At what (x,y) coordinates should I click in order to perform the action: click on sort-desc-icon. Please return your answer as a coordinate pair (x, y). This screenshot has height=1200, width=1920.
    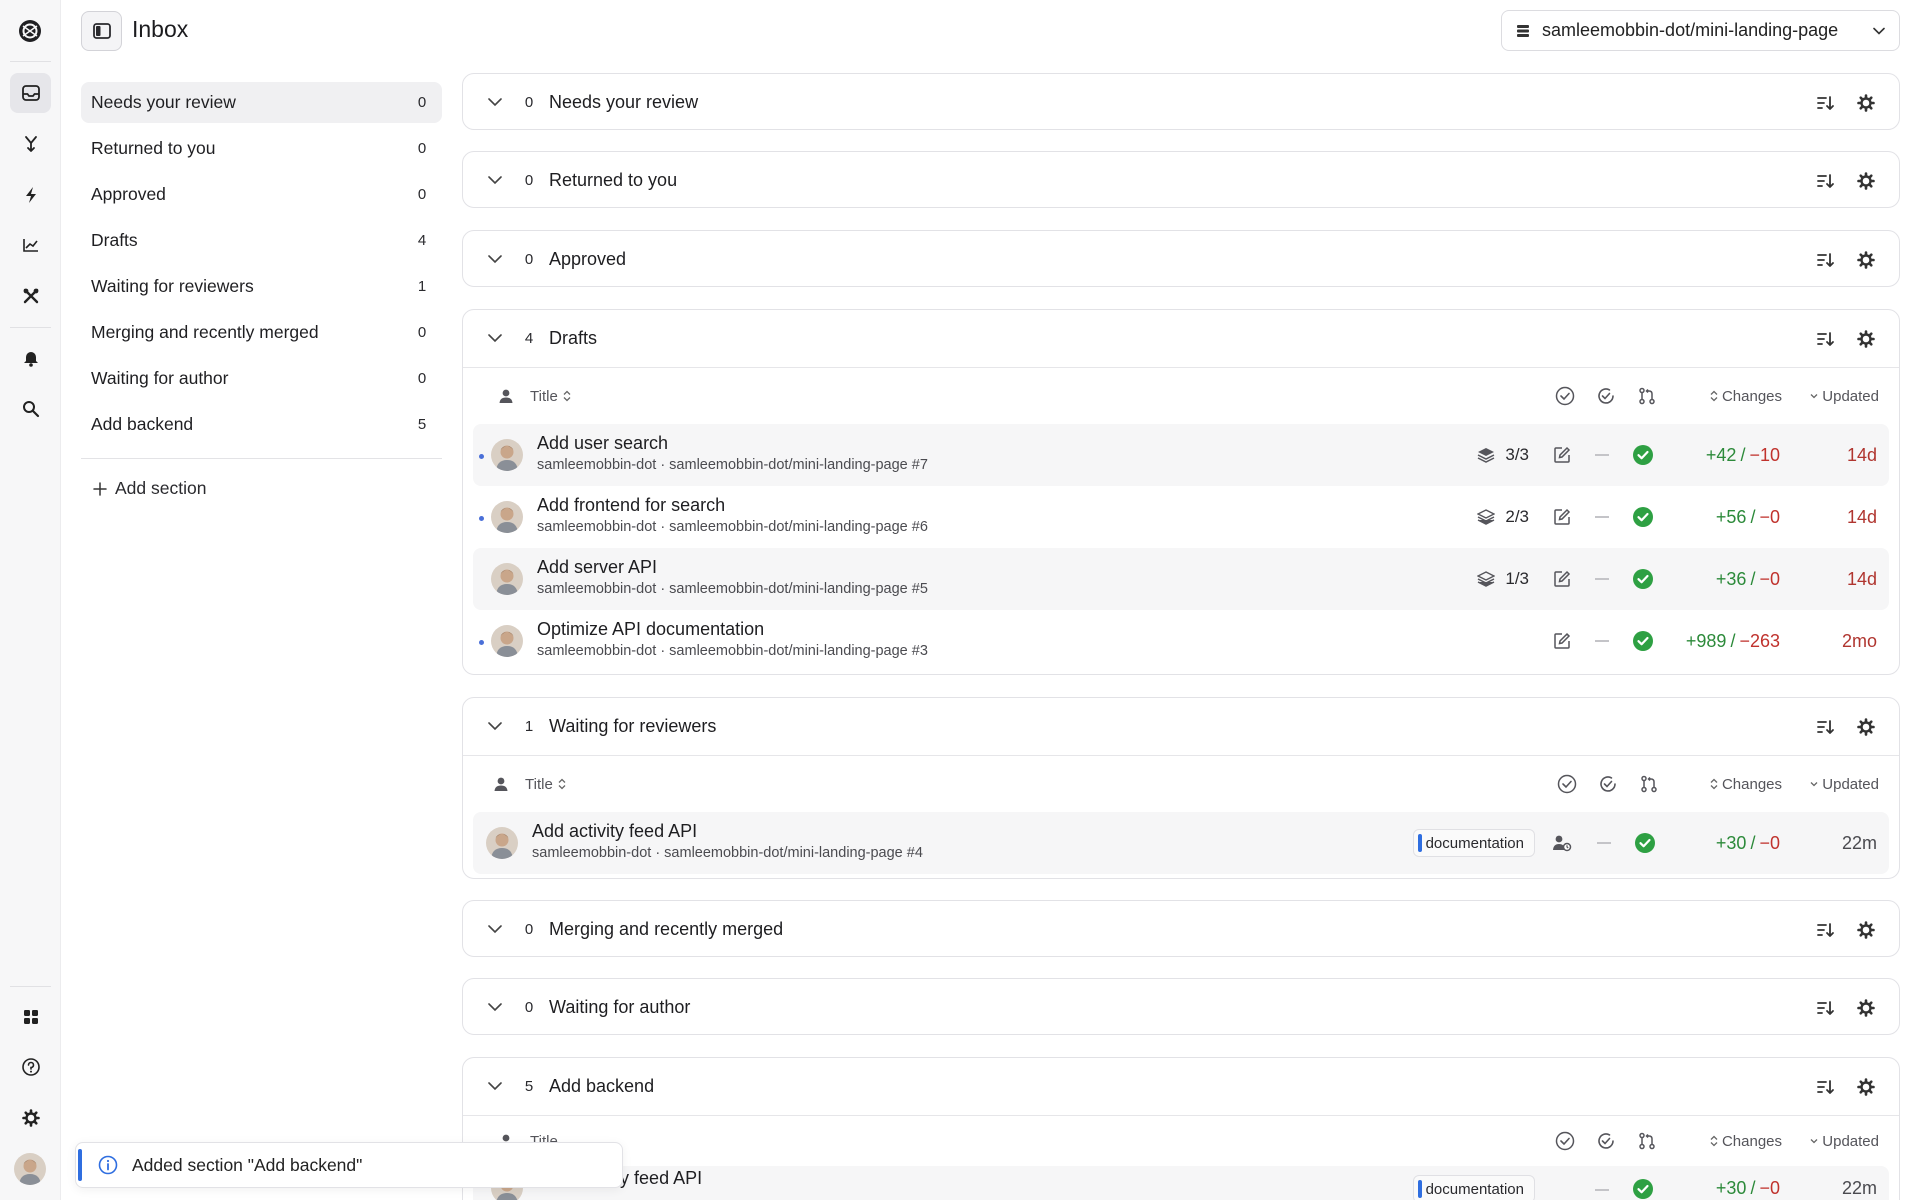
    Looking at the image, I should click on (1814, 396).